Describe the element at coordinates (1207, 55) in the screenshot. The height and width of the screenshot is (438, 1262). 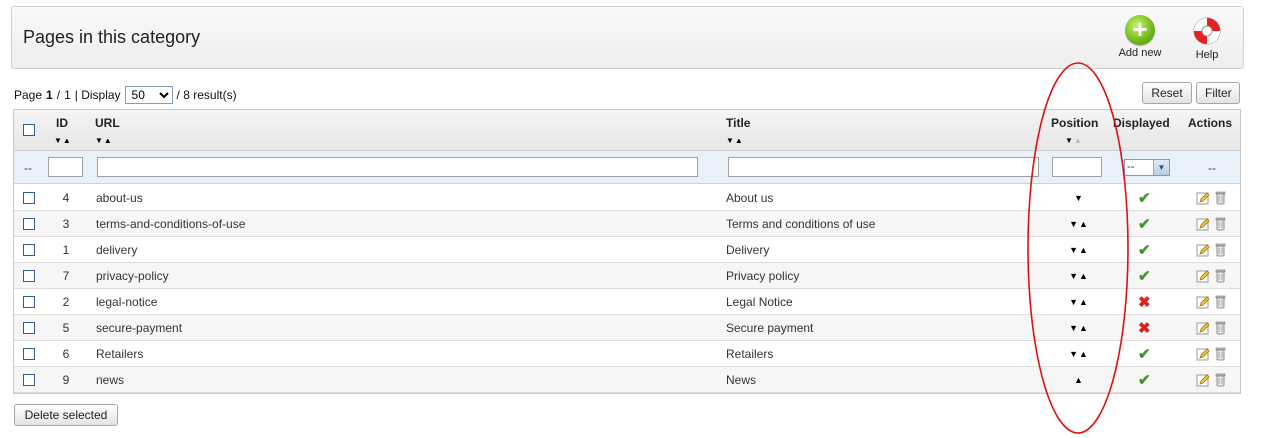
I see `help-label: Help` at that location.